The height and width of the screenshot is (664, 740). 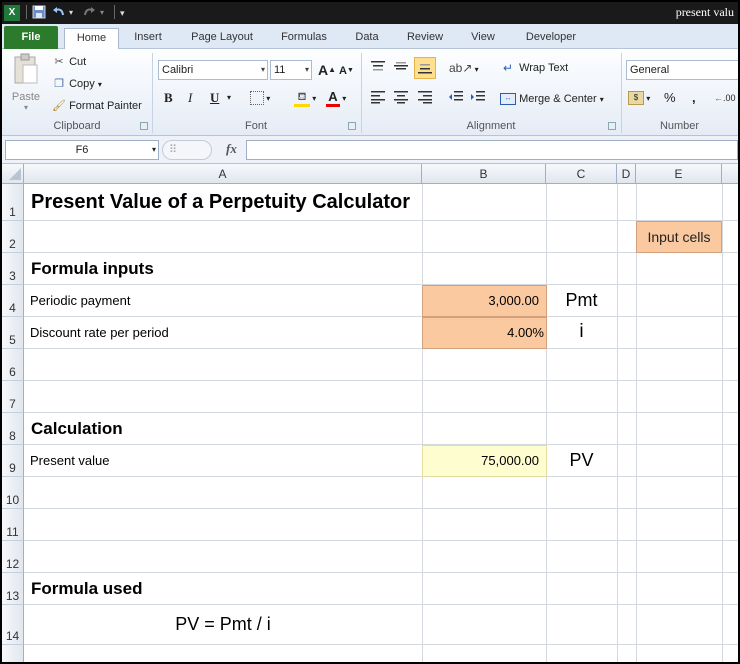 I want to click on column-header-b: B, so click(x=484, y=174).